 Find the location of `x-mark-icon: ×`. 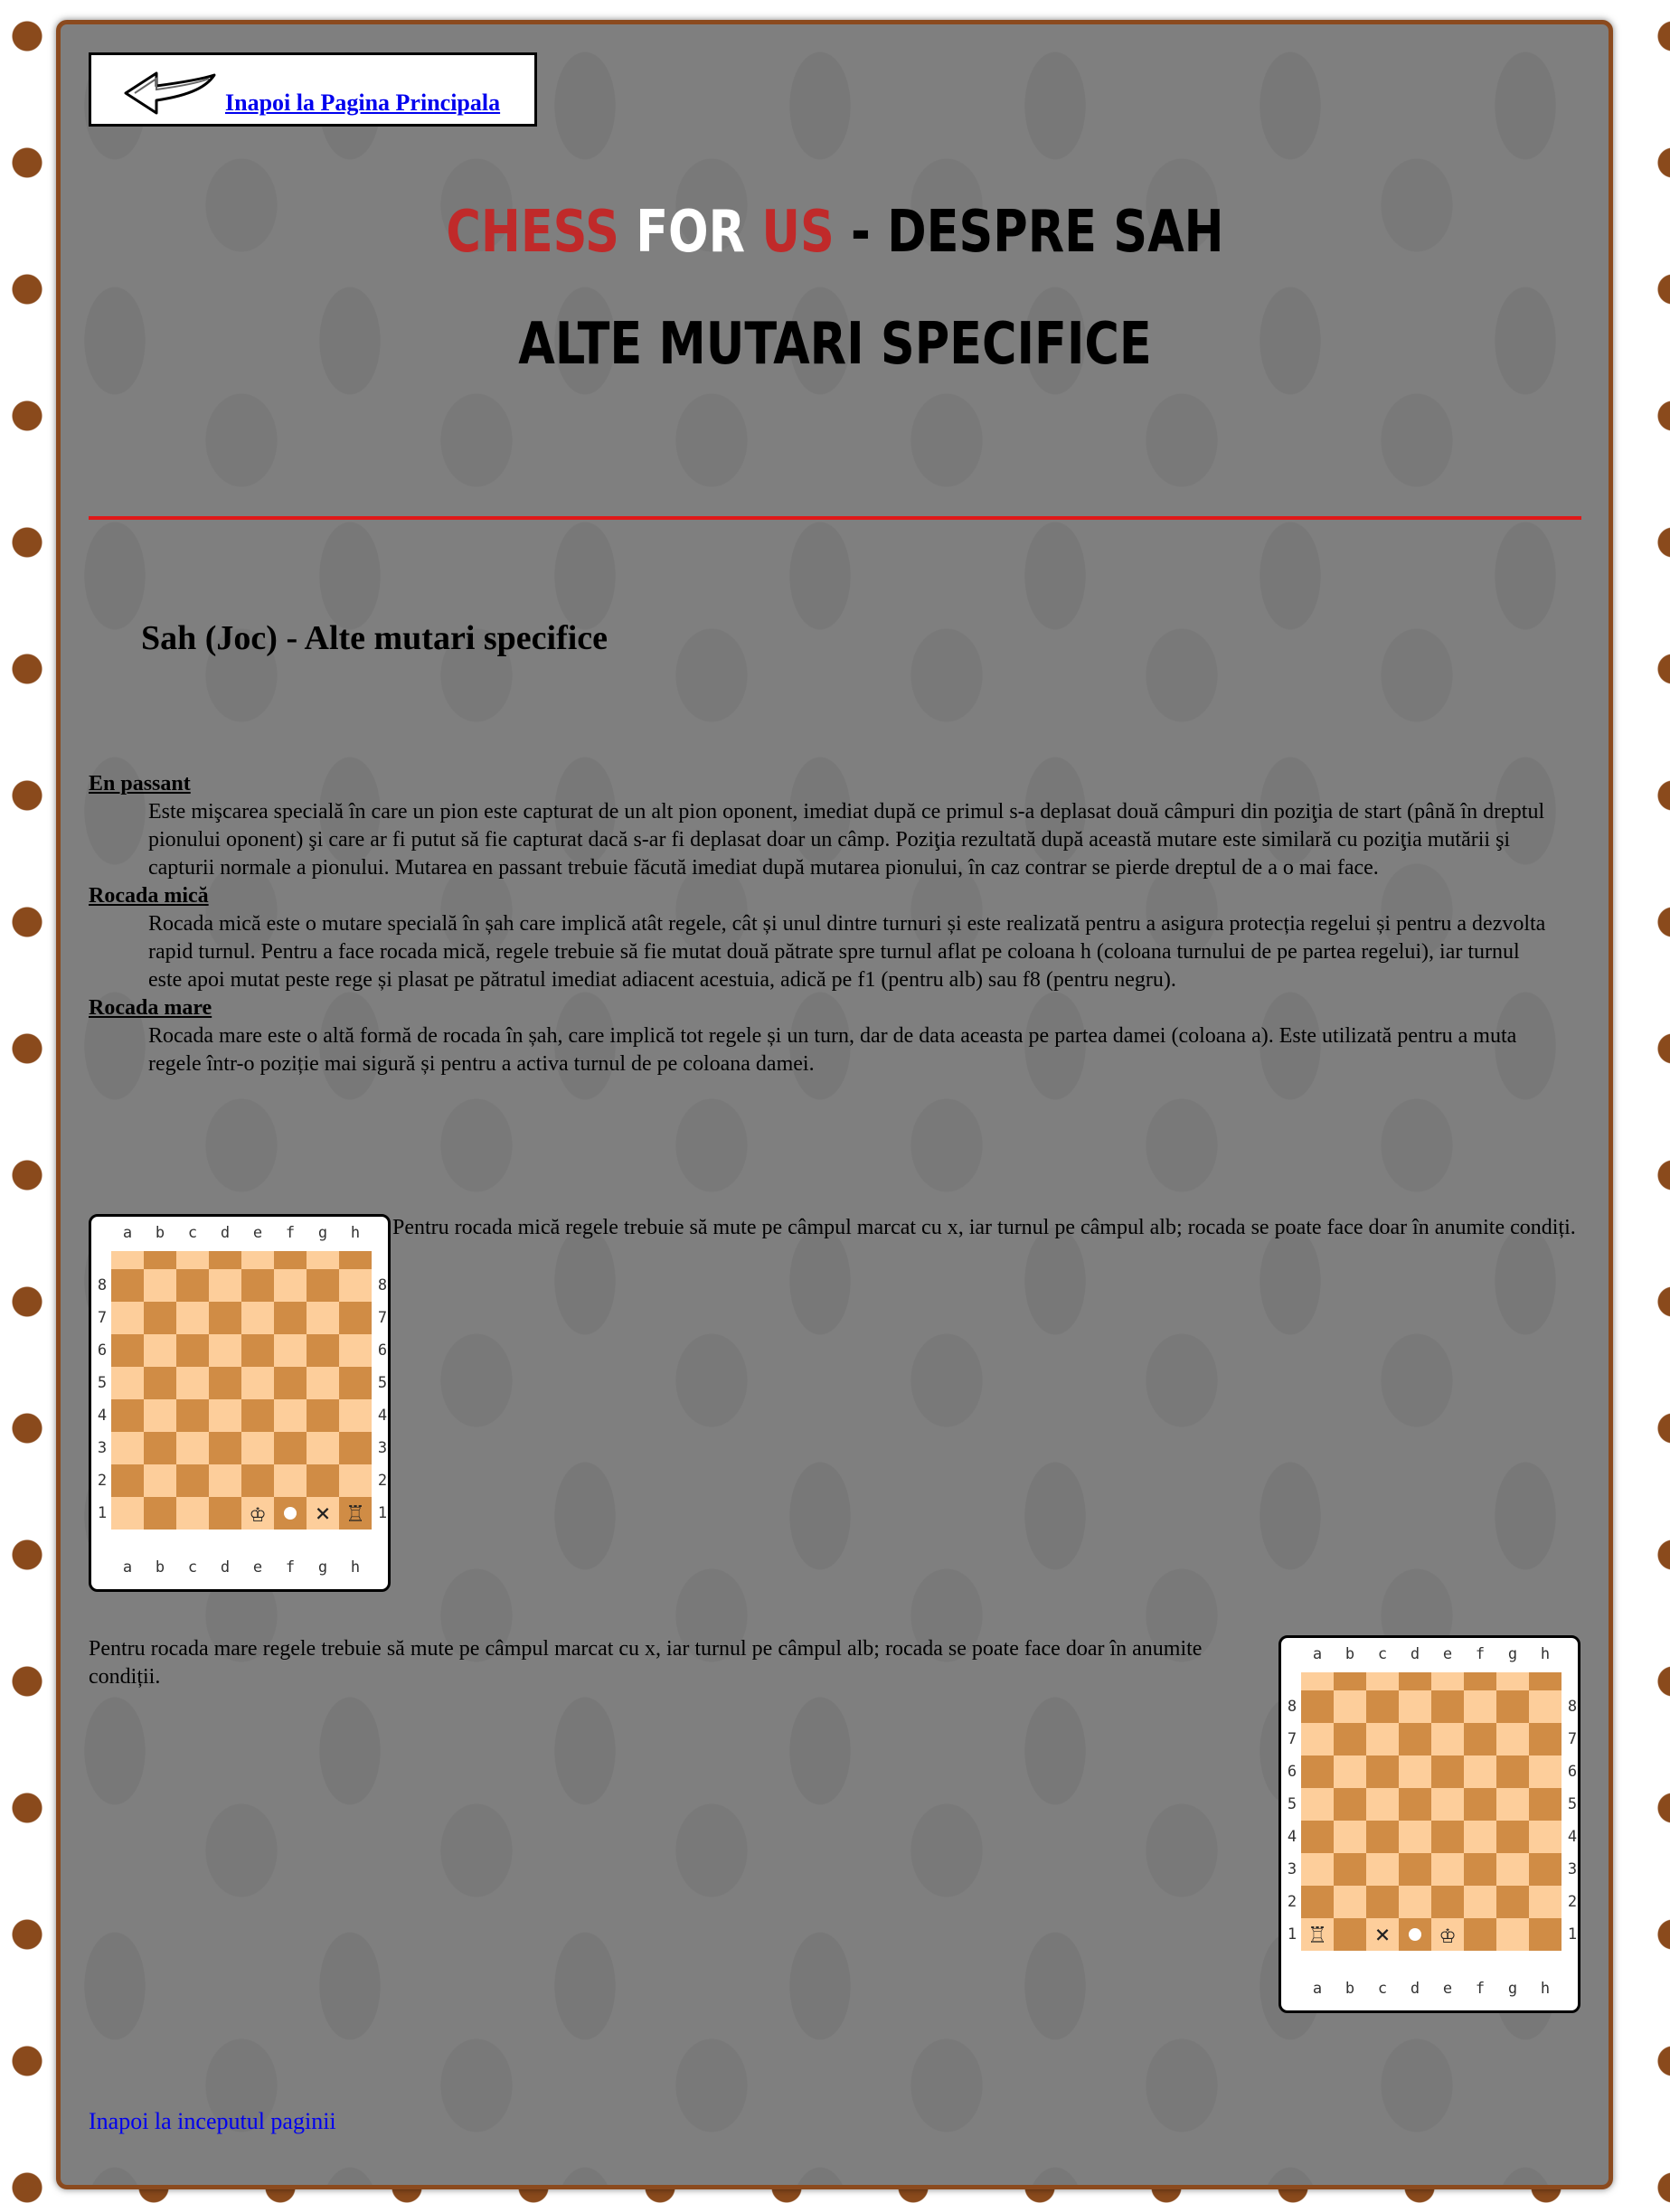

x-mark-icon: × is located at coordinates (1382, 1934).